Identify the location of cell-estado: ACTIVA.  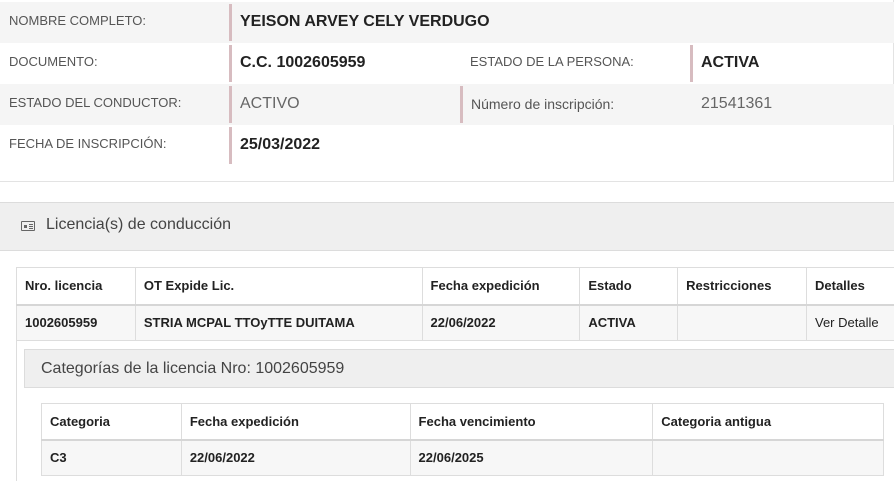
(629, 323).